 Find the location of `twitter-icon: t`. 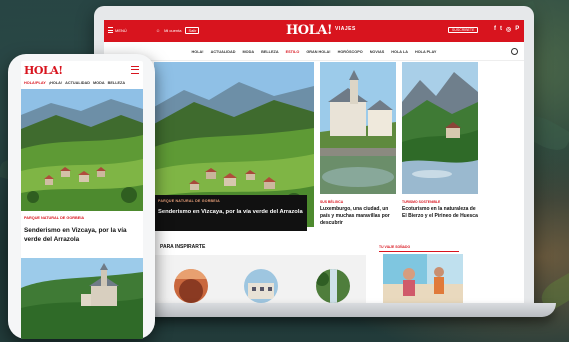

twitter-icon: t is located at coordinates (501, 29).